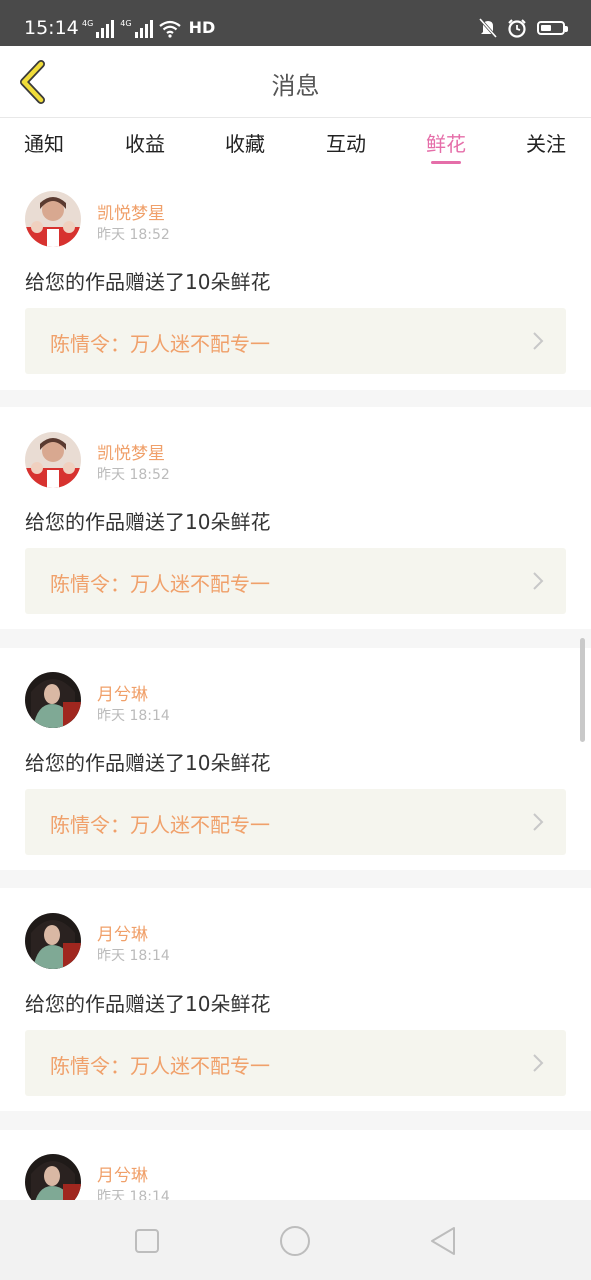 The image size is (591, 1280). I want to click on tab-following: 关注, so click(546, 142).